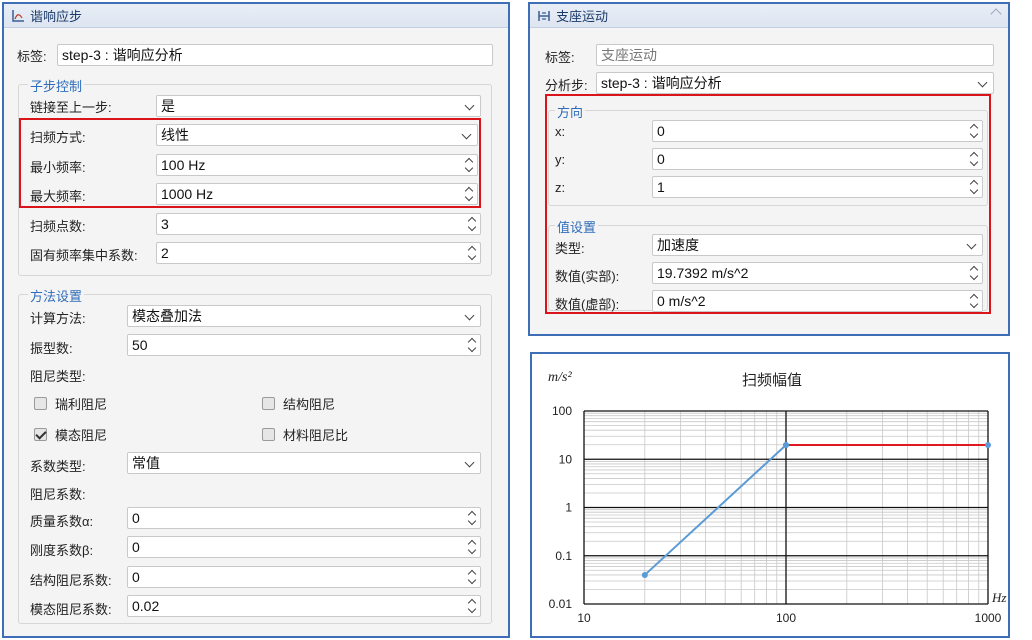  I want to click on y-tick-label: 10, so click(566, 459).